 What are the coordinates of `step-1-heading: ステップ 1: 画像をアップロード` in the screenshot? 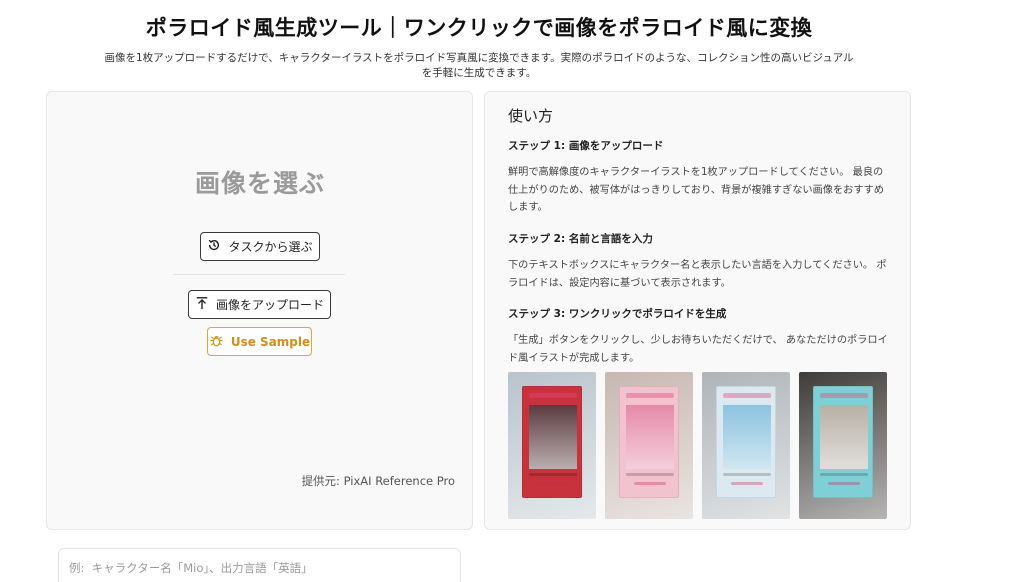 It's located at (586, 146).